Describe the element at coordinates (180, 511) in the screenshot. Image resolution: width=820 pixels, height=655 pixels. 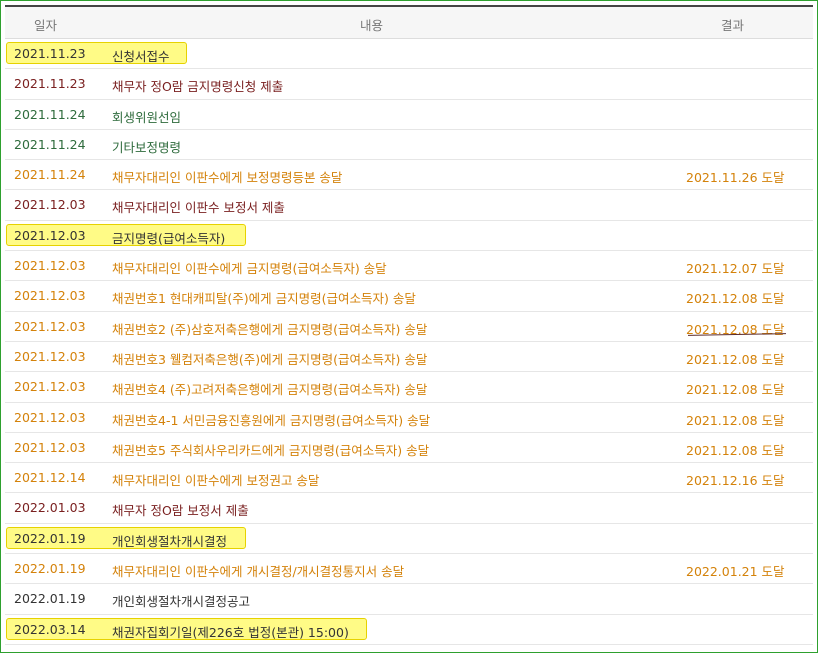
I see `row-content: 채무자 정O람 보정서 제출` at that location.